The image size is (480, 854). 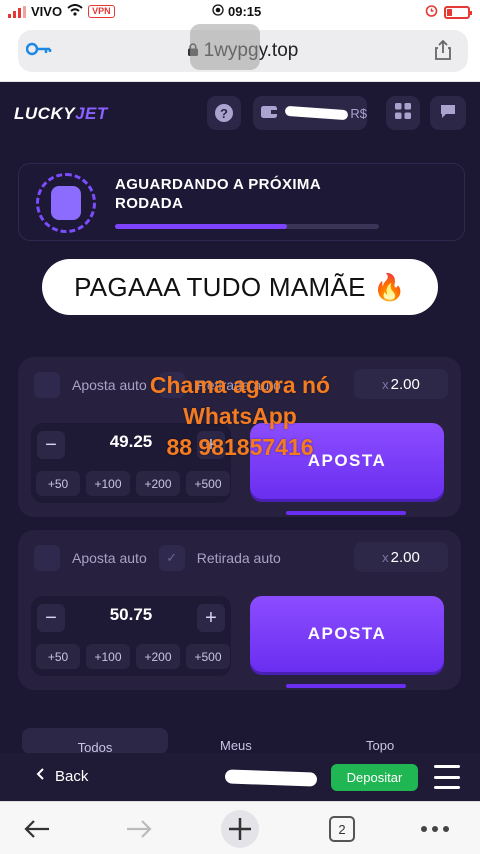 I want to click on wallet-icon, so click(x=269, y=113).